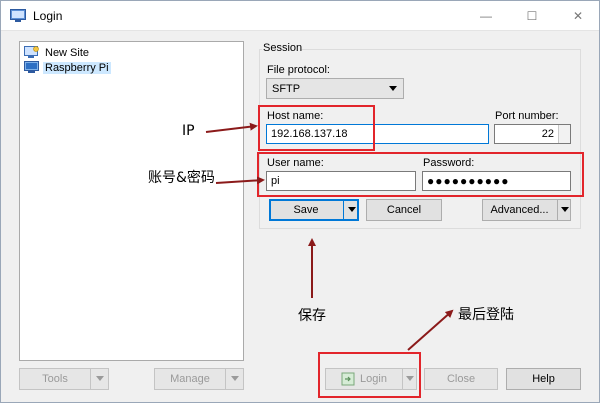 This screenshot has width=600, height=403. What do you see at coordinates (430, 330) in the screenshot?
I see `arrow-to-login` at bounding box center [430, 330].